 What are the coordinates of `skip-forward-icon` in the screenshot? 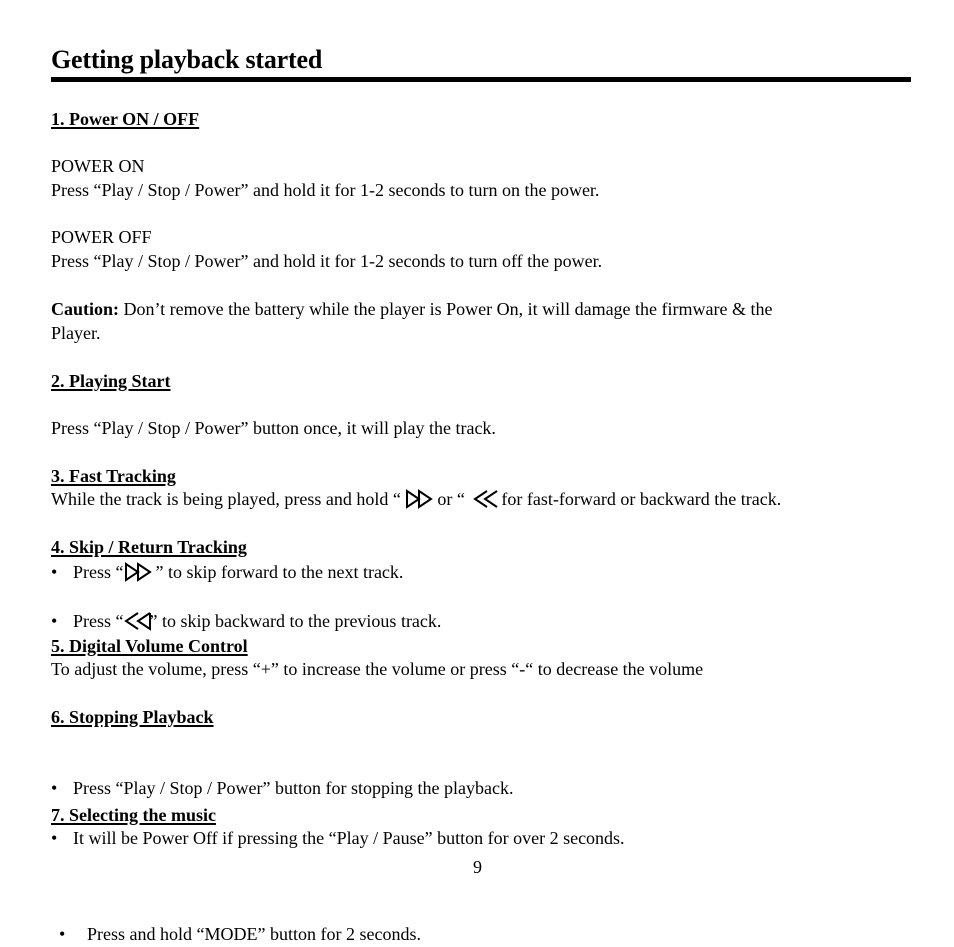 It's located at (140, 572).